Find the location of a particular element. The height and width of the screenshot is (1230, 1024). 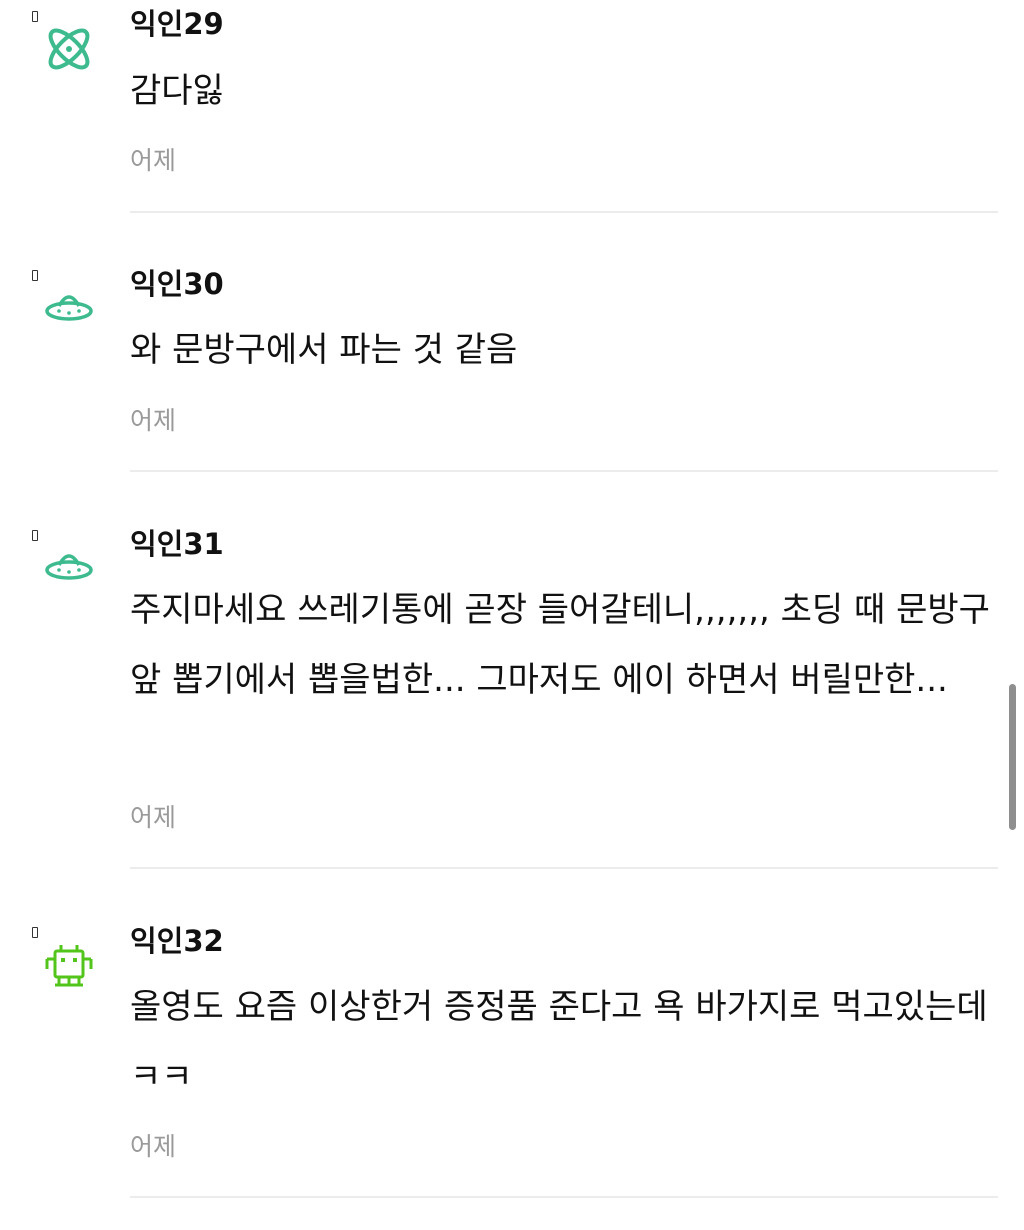

space-invader-icon is located at coordinates (69, 967).